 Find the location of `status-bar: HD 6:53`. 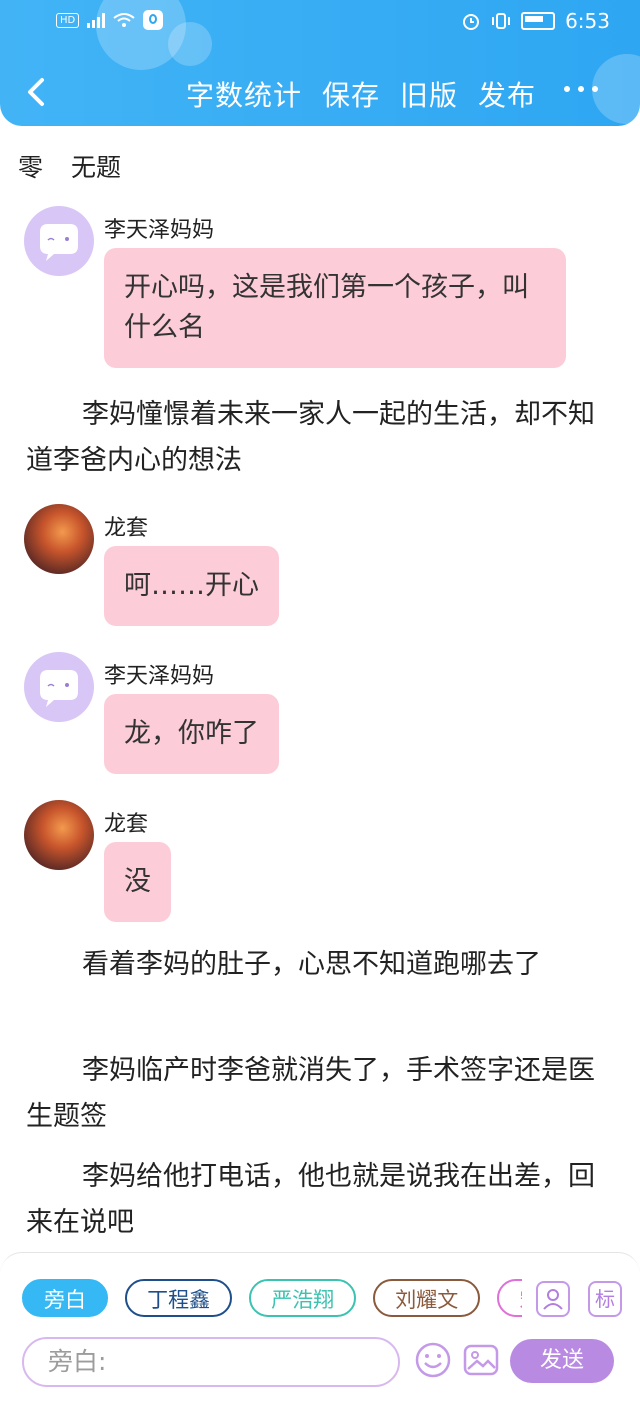

status-bar: HD 6:53 is located at coordinates (320, 22).